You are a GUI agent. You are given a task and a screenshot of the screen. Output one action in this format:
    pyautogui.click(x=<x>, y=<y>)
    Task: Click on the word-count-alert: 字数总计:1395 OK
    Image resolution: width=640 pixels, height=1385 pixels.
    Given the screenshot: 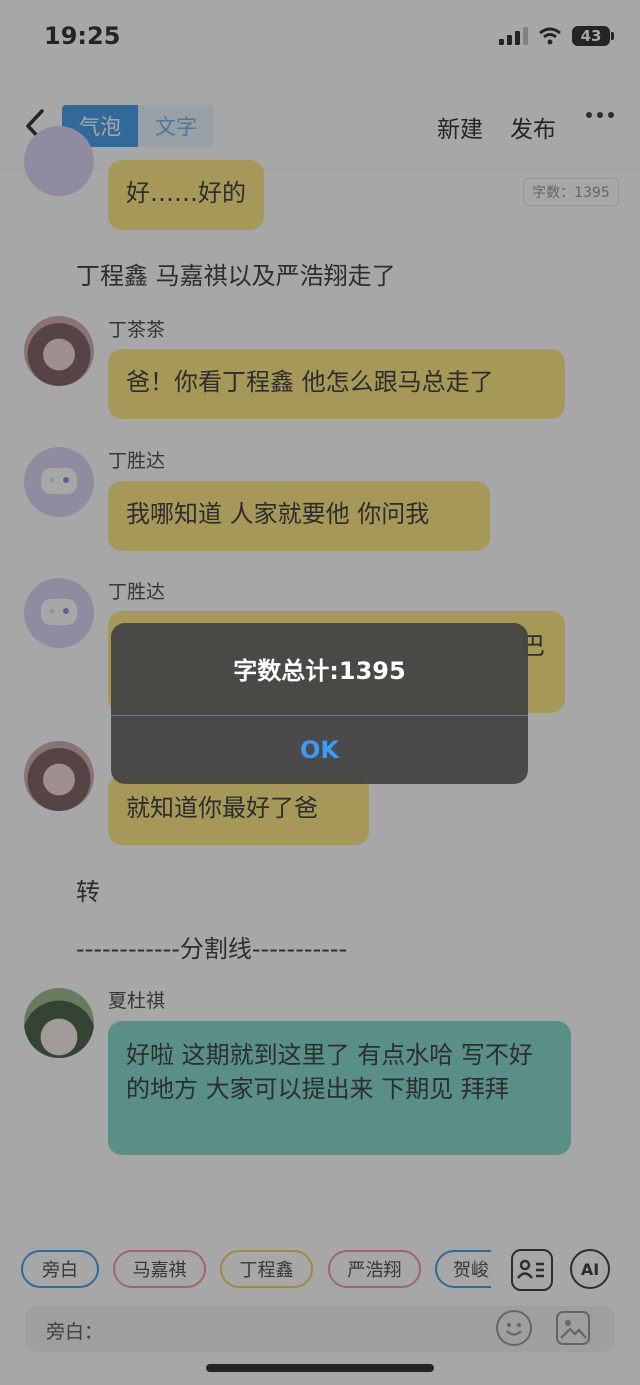 What is the action you would take?
    pyautogui.click(x=319, y=703)
    